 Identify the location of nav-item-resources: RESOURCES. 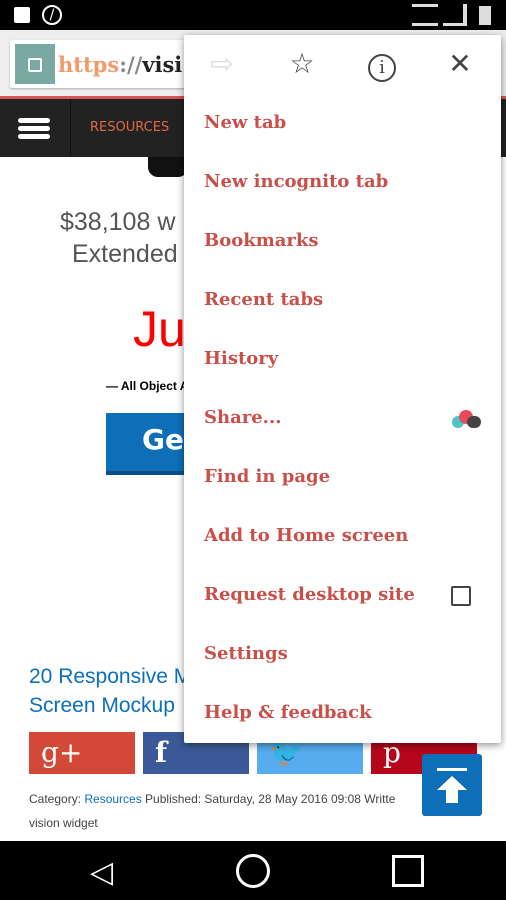
(129, 127).